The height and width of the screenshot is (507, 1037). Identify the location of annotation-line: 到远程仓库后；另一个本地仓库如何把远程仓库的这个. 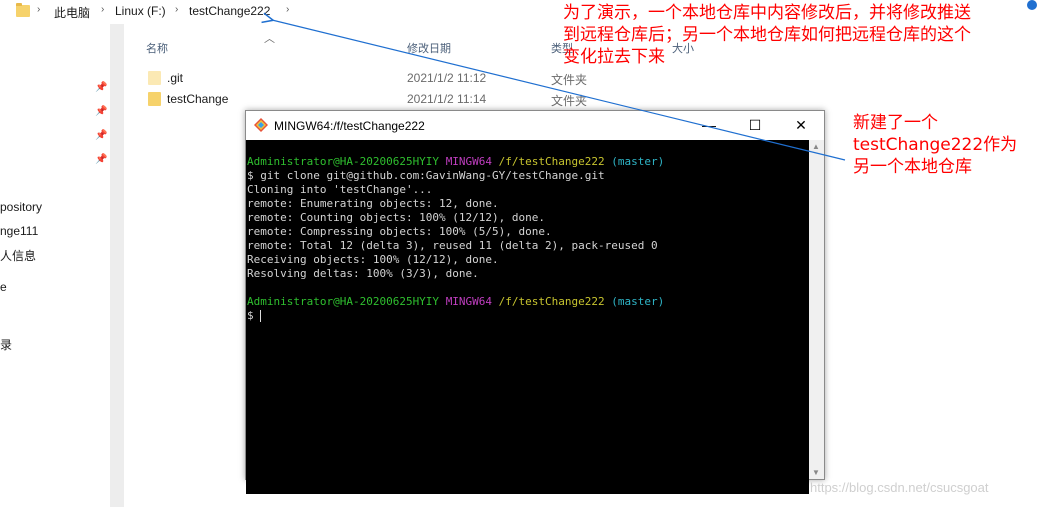
(767, 35).